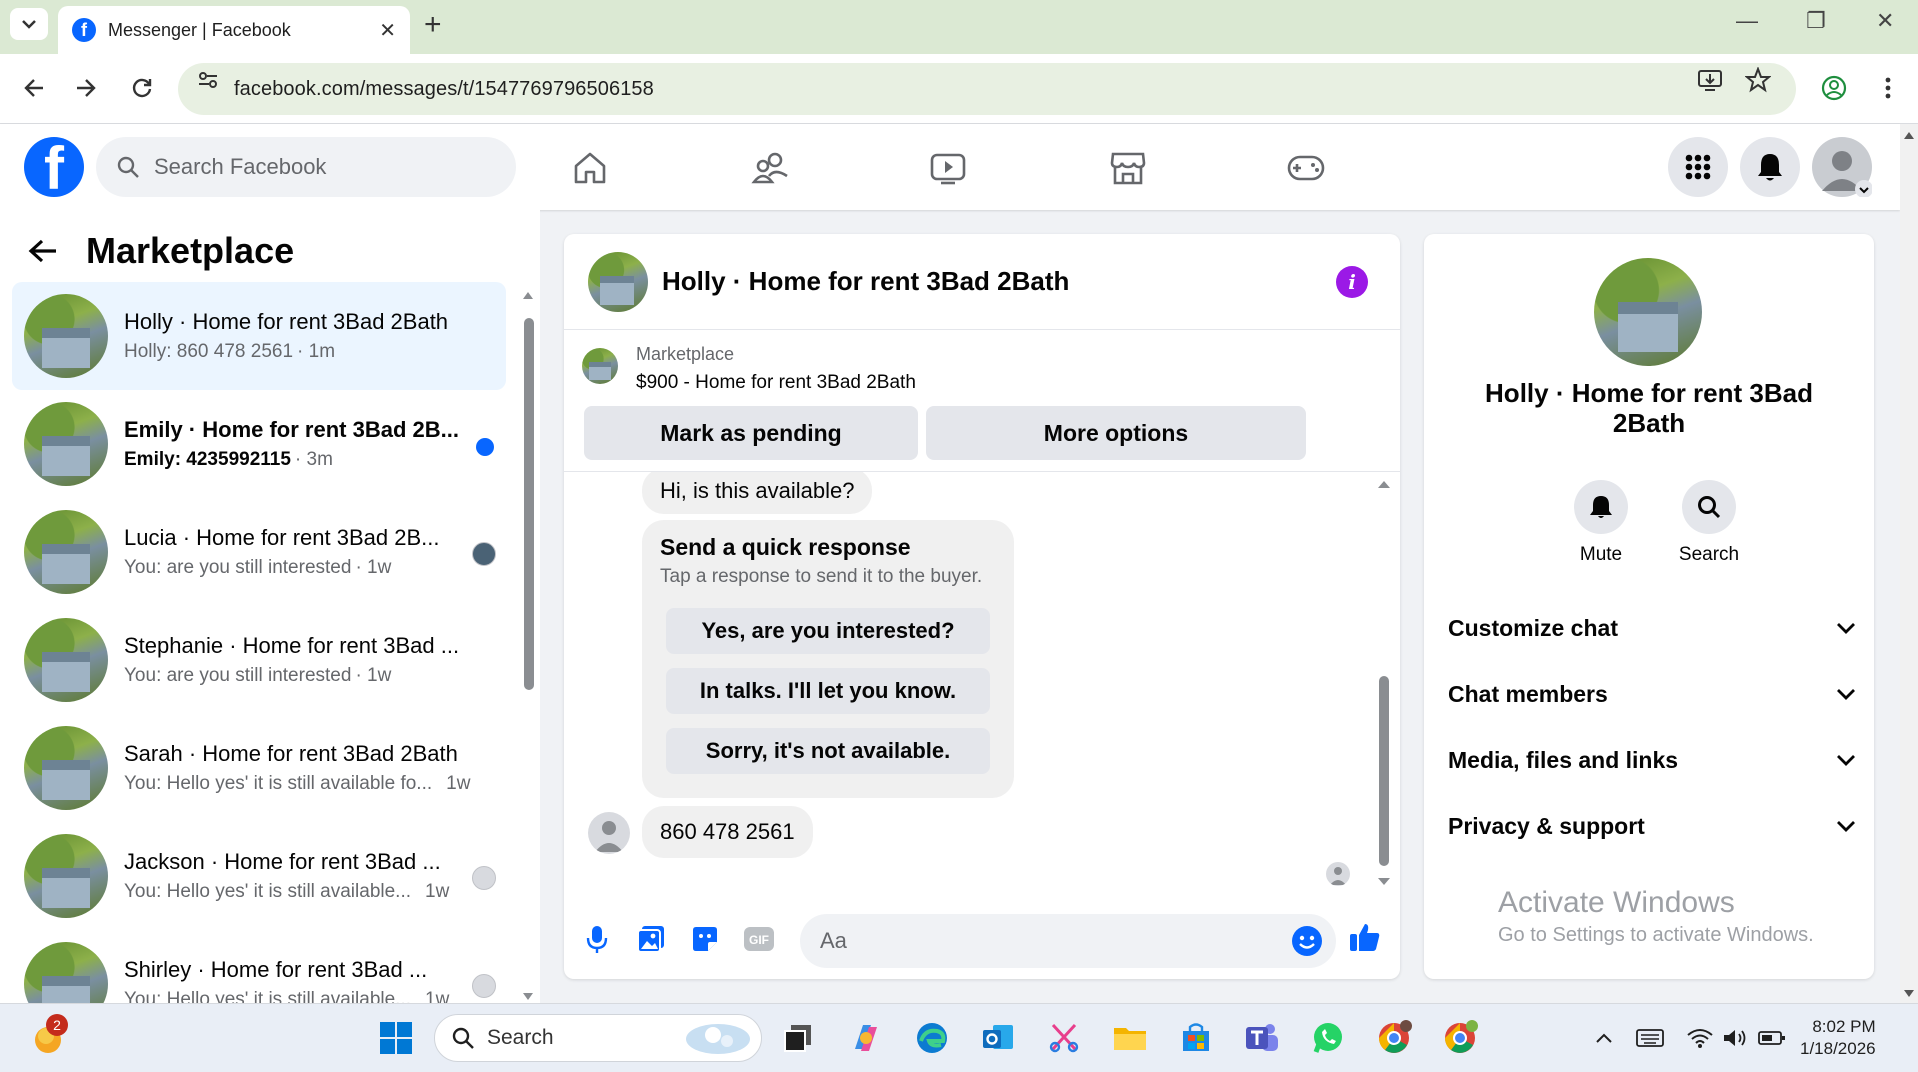 The height and width of the screenshot is (1072, 1918). Describe the element at coordinates (520, 1037) in the screenshot. I see `taskbar-search-placeholder: Search` at that location.